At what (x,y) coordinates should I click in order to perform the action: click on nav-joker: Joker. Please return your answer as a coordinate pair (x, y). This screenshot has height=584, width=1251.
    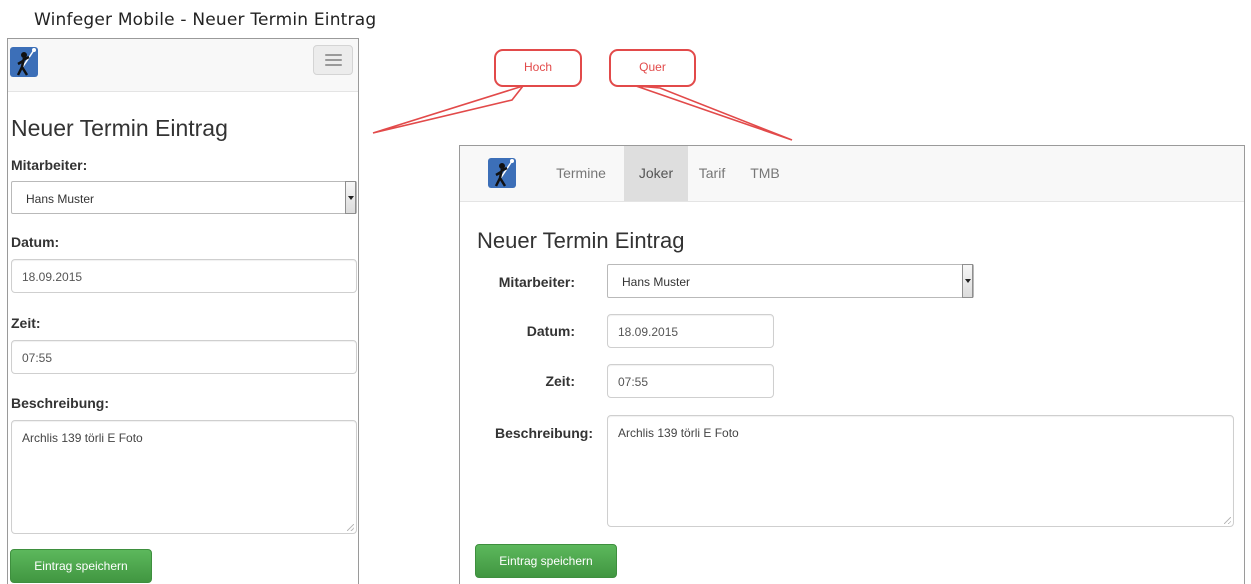
    Looking at the image, I should click on (656, 173).